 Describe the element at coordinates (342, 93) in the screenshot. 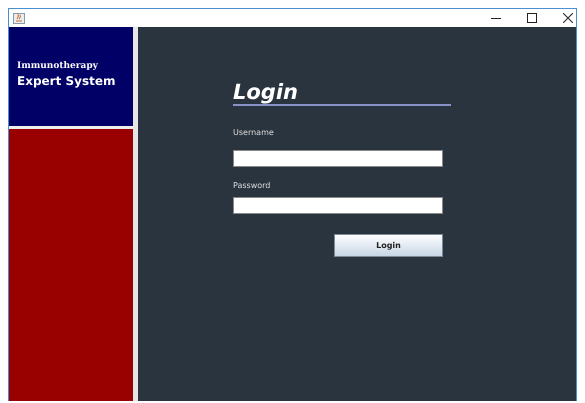

I see `login-heading: Login` at that location.